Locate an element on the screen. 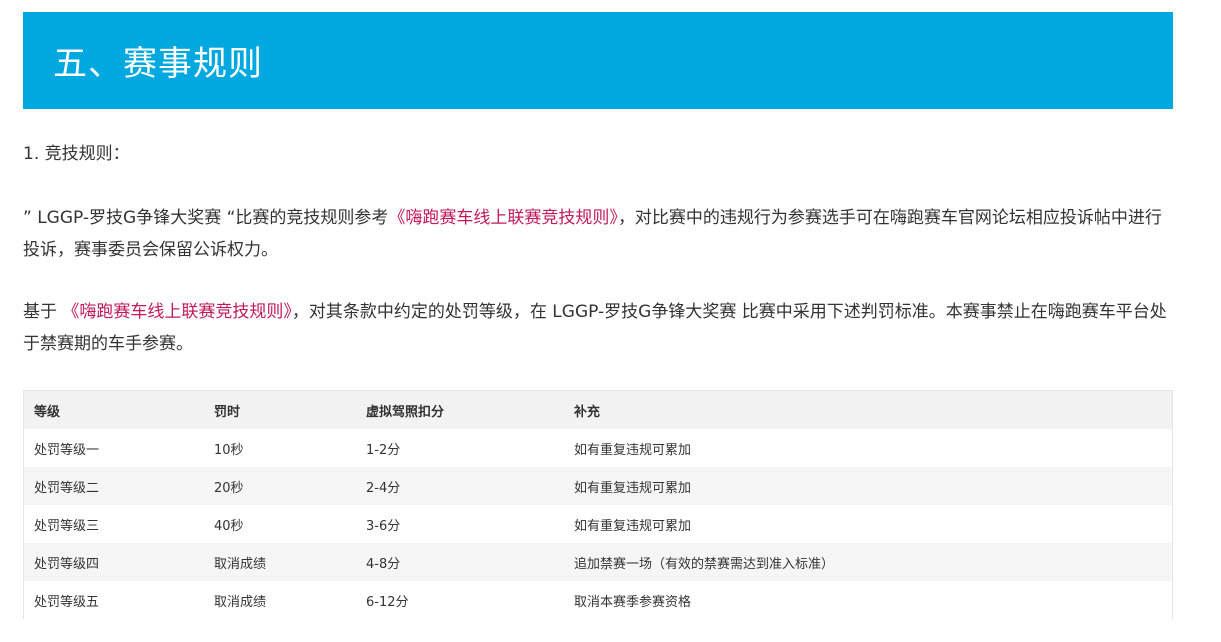  table-row: 处罚等级一 10秒 1-2分 如有重复违规可累加 is located at coordinates (598, 448).